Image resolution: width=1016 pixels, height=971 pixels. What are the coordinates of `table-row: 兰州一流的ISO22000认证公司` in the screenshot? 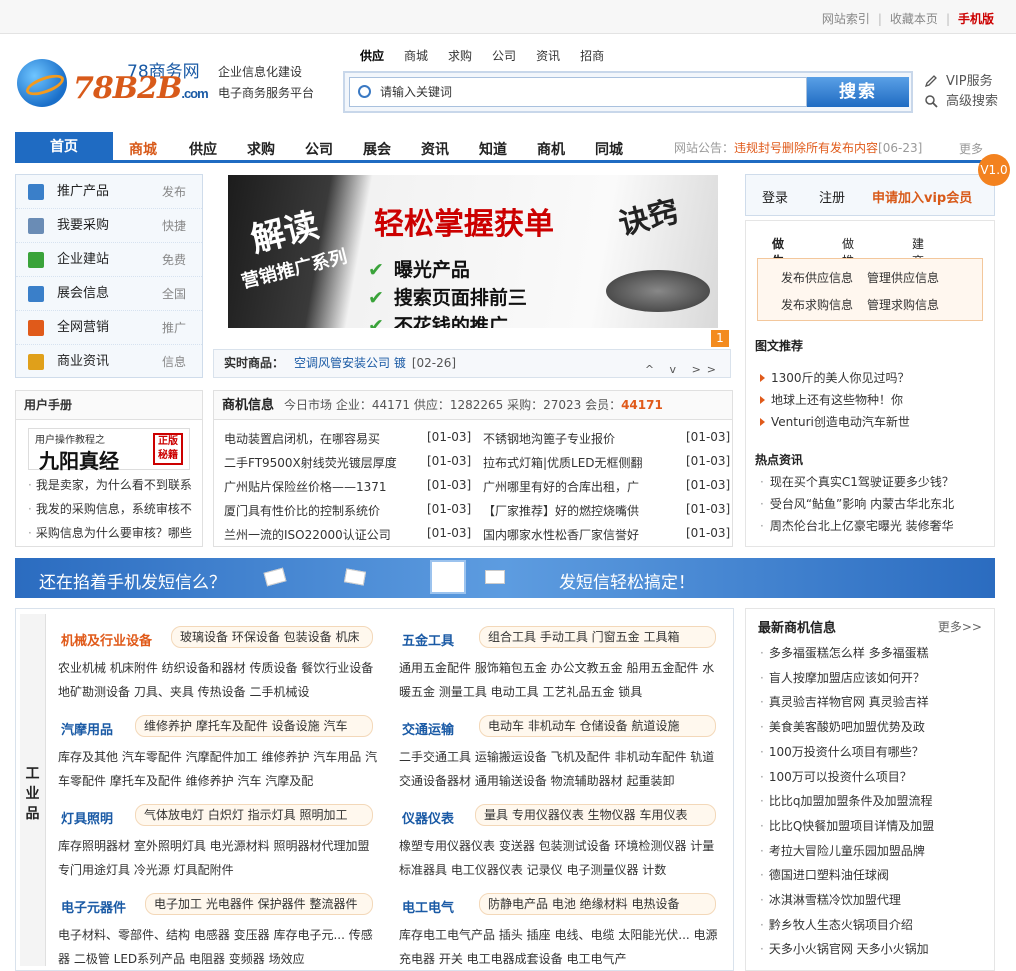 It's located at (307, 534).